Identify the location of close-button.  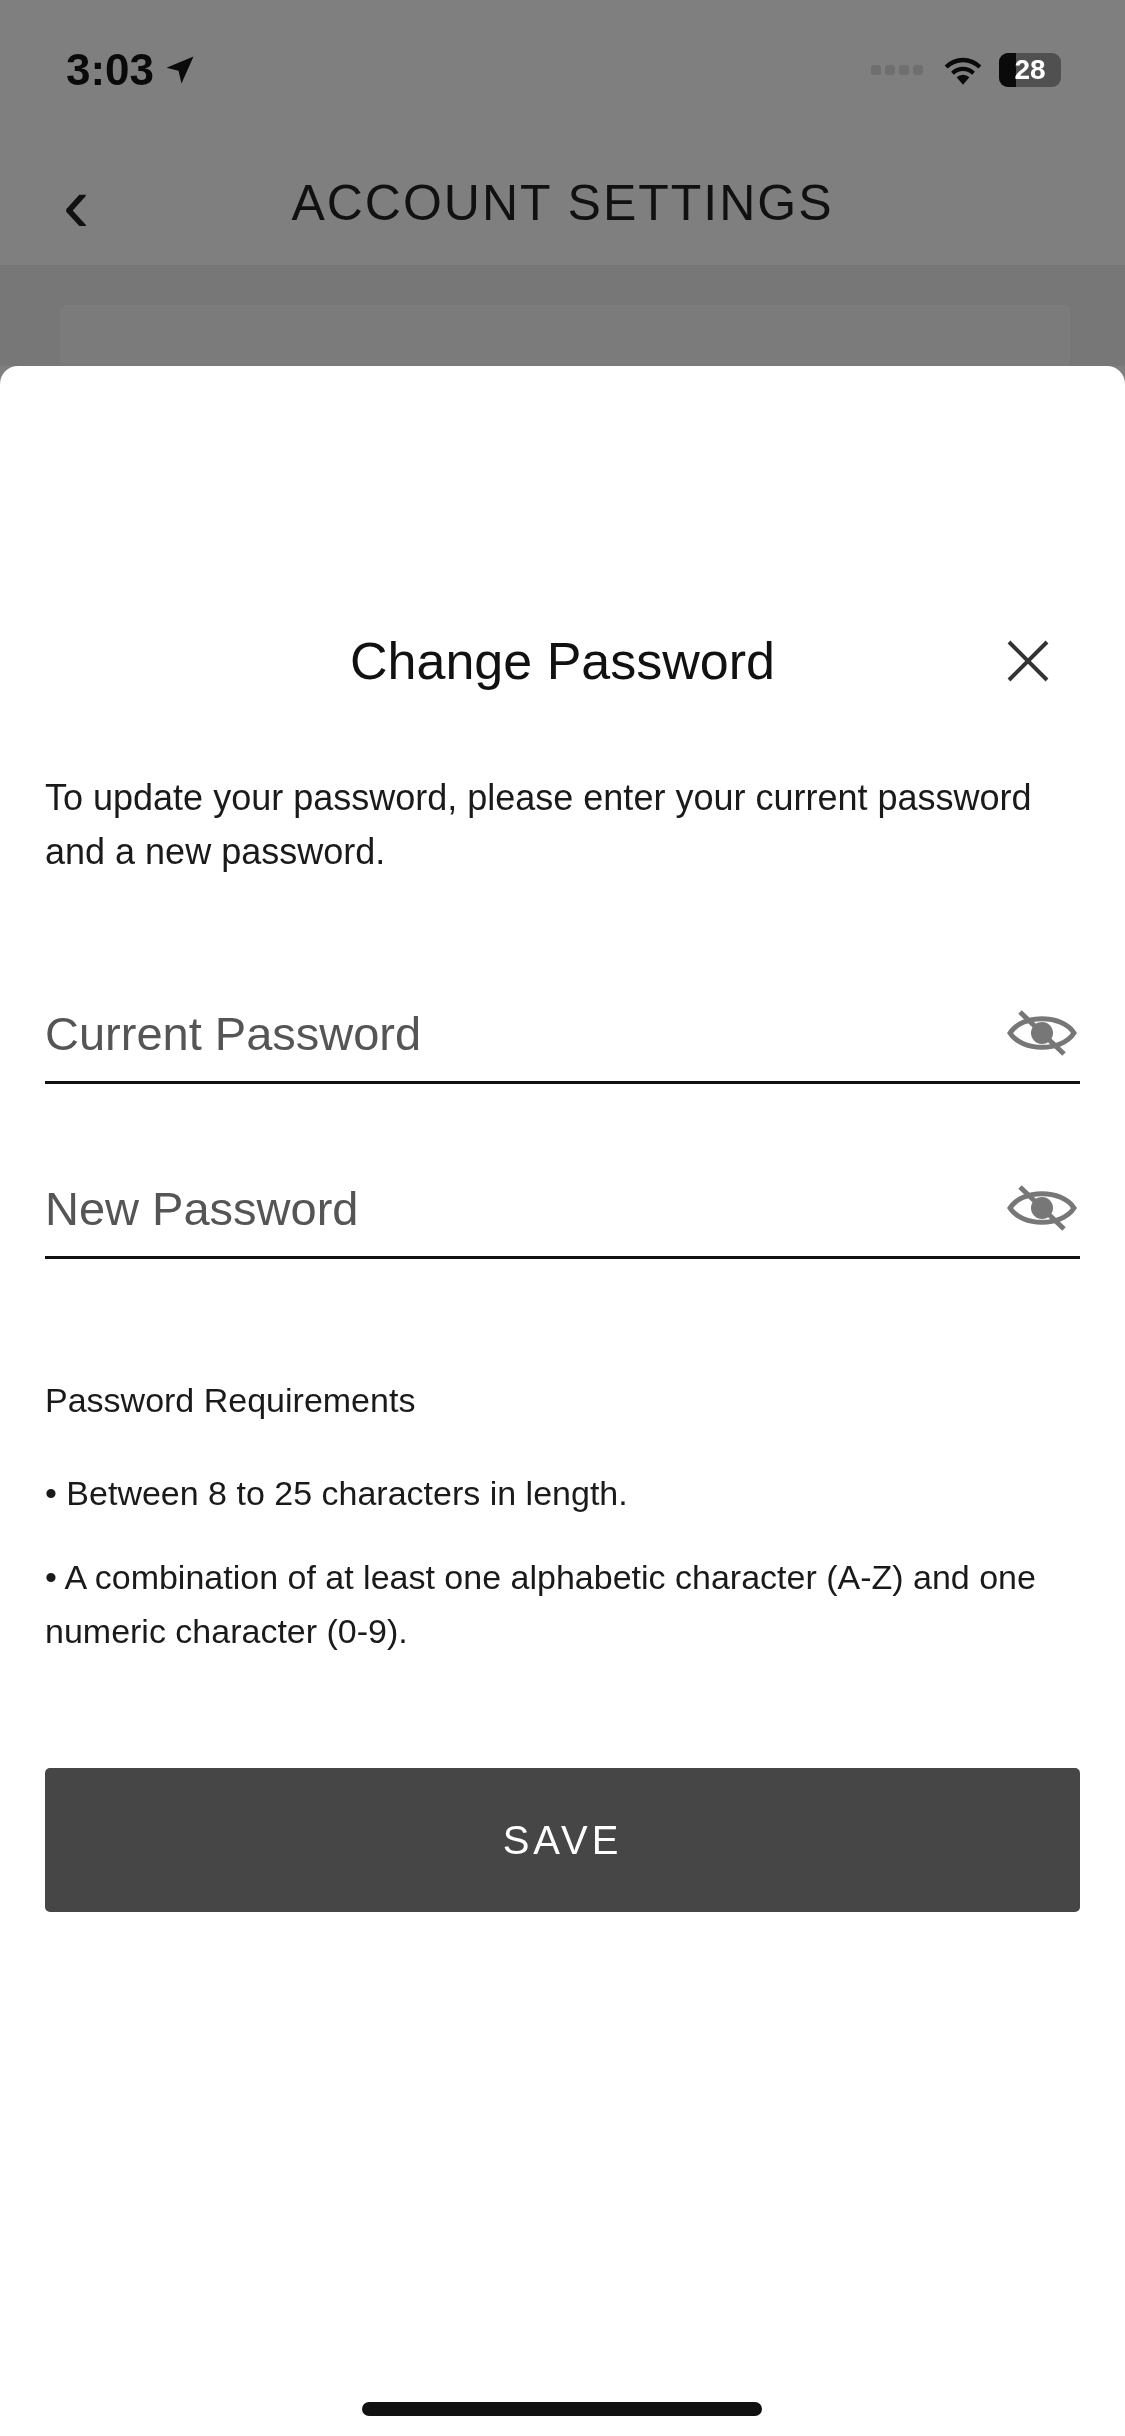
(1028, 661).